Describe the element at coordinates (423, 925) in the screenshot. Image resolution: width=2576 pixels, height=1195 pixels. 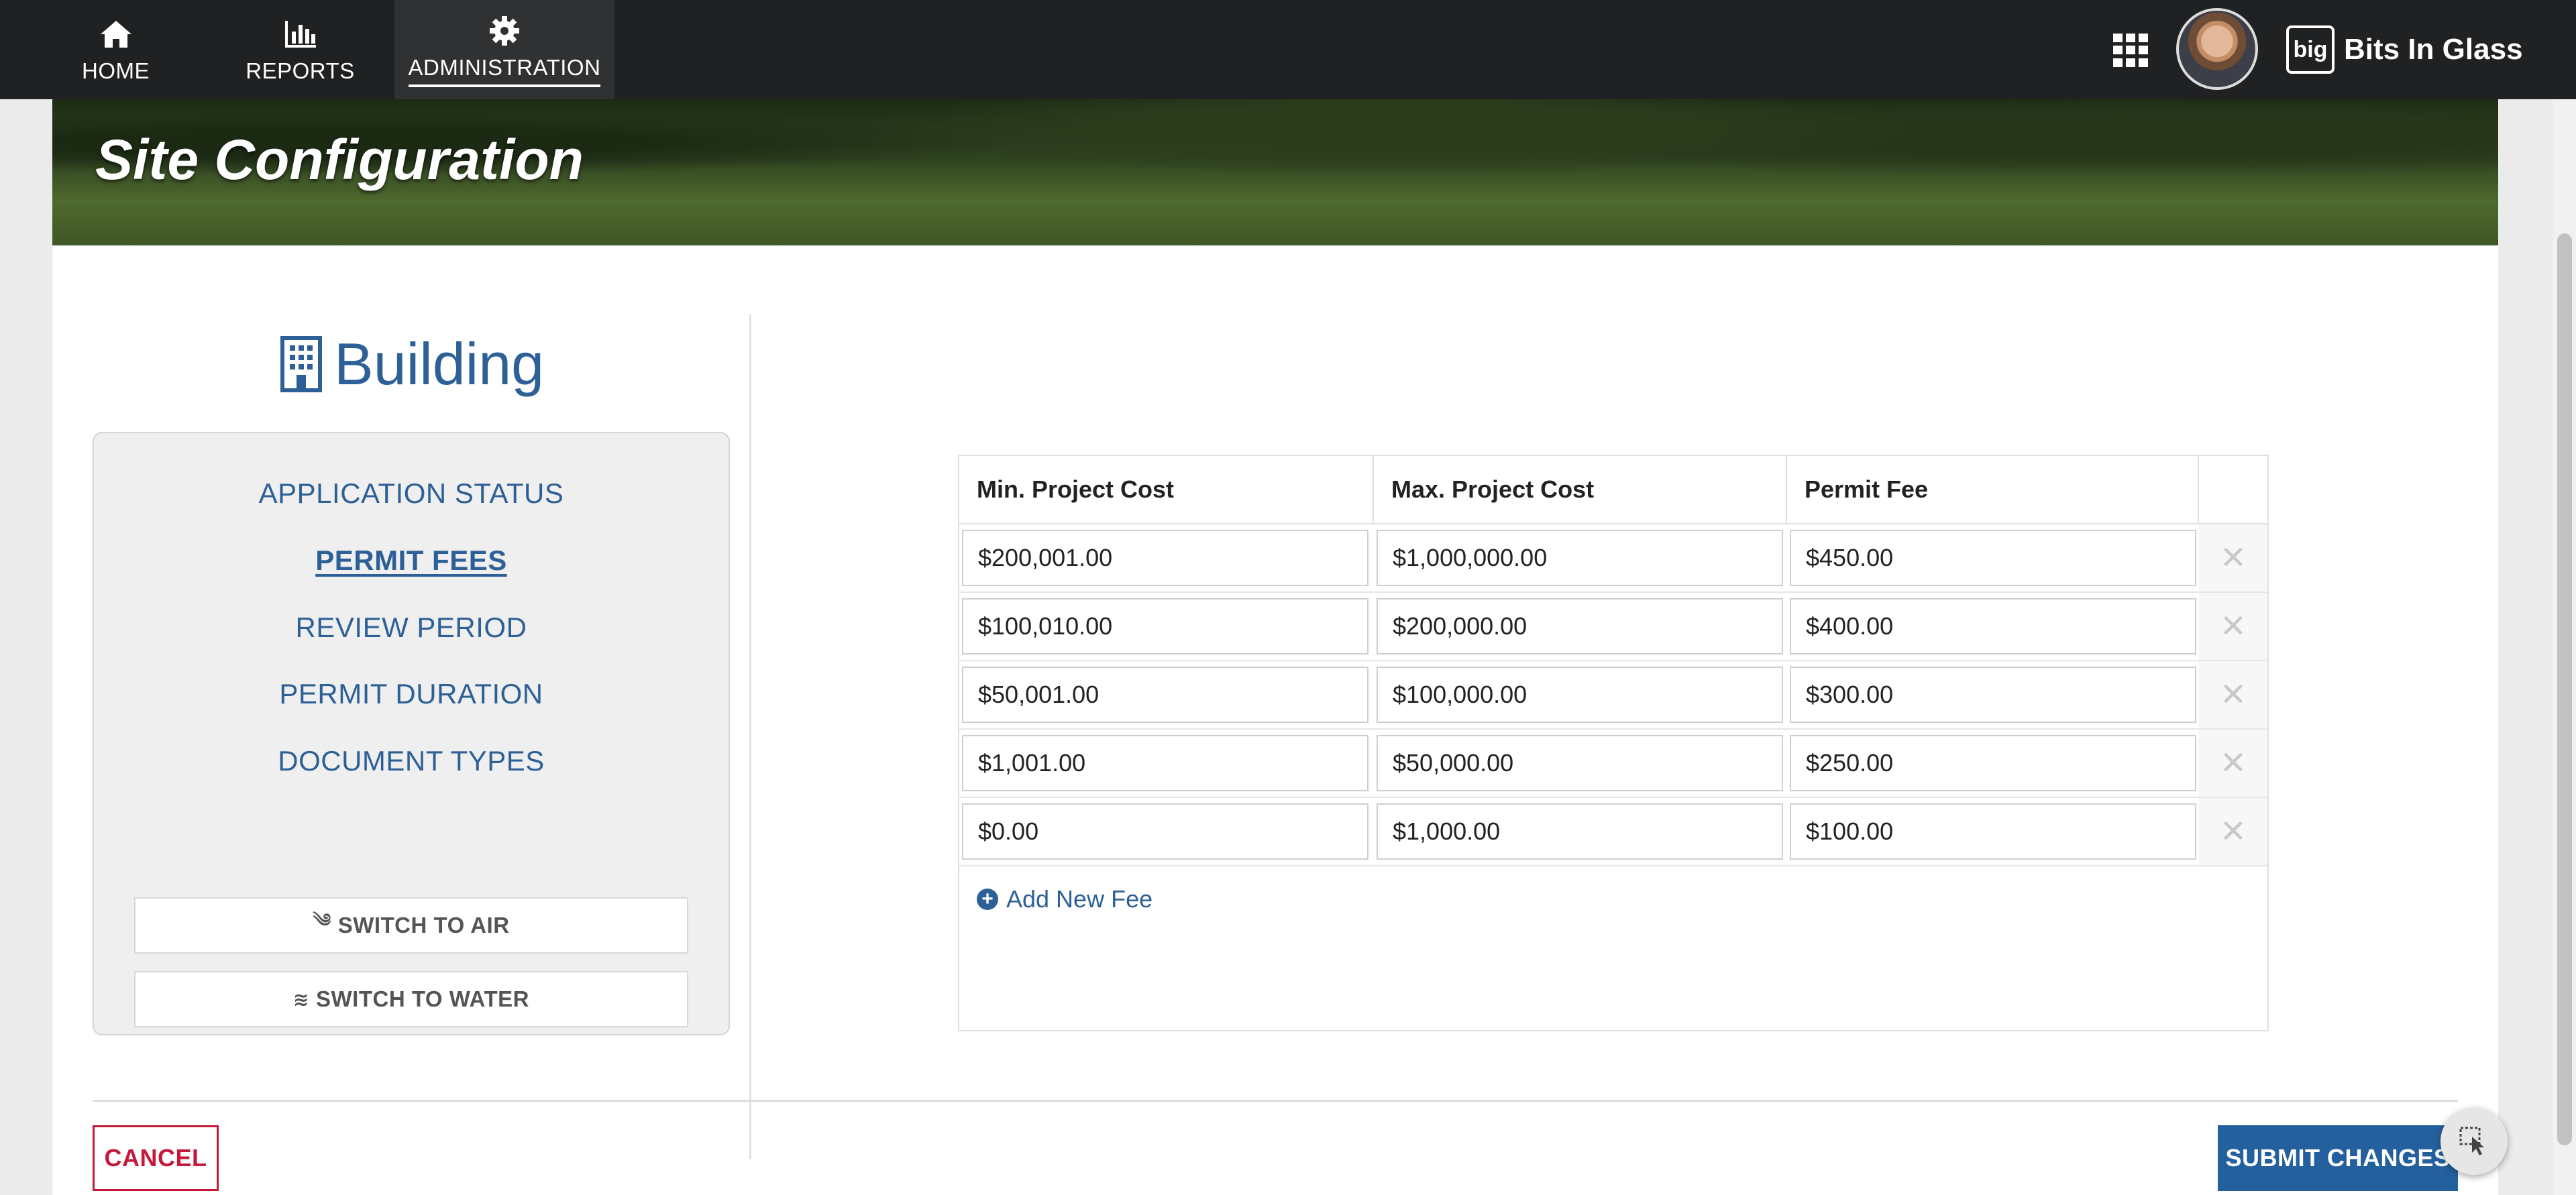
I see `switch-to-air-label: SWITCH TO AIR` at that location.